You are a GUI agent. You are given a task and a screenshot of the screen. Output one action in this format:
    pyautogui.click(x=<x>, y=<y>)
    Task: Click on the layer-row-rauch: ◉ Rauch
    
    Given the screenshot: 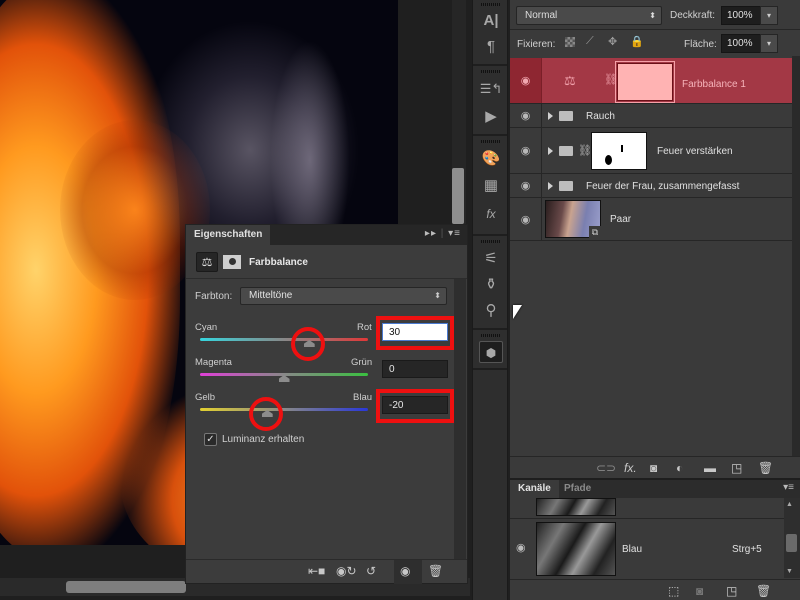 What is the action you would take?
    pyautogui.click(x=651, y=116)
    